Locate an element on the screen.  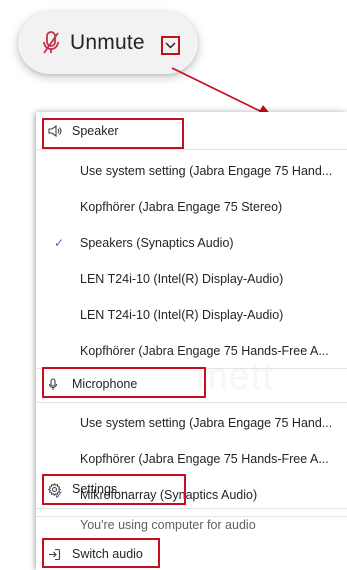
speaker-option-kopfhoerer-stereo: Kopfhörer (Jabra Engage 75 Stereo) is located at coordinates (191, 207).